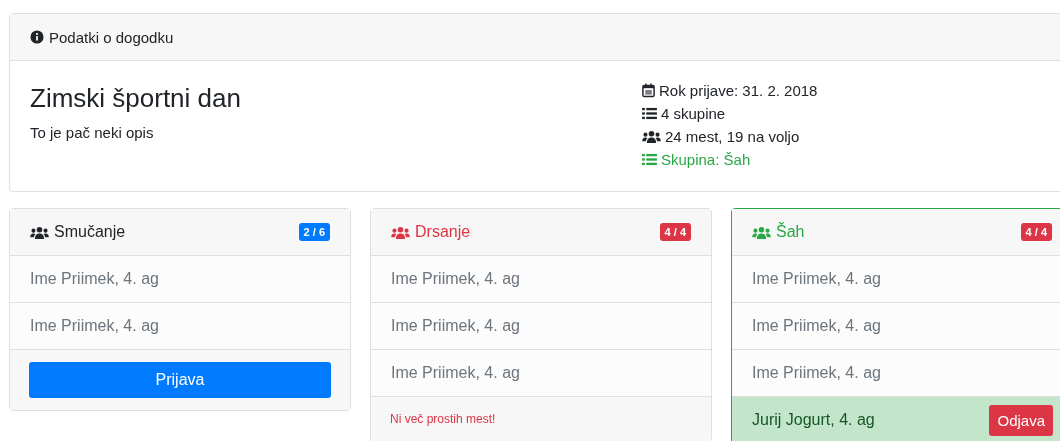  What do you see at coordinates (443, 419) in the screenshot?
I see `full-message: Ni več prostih mest!` at bounding box center [443, 419].